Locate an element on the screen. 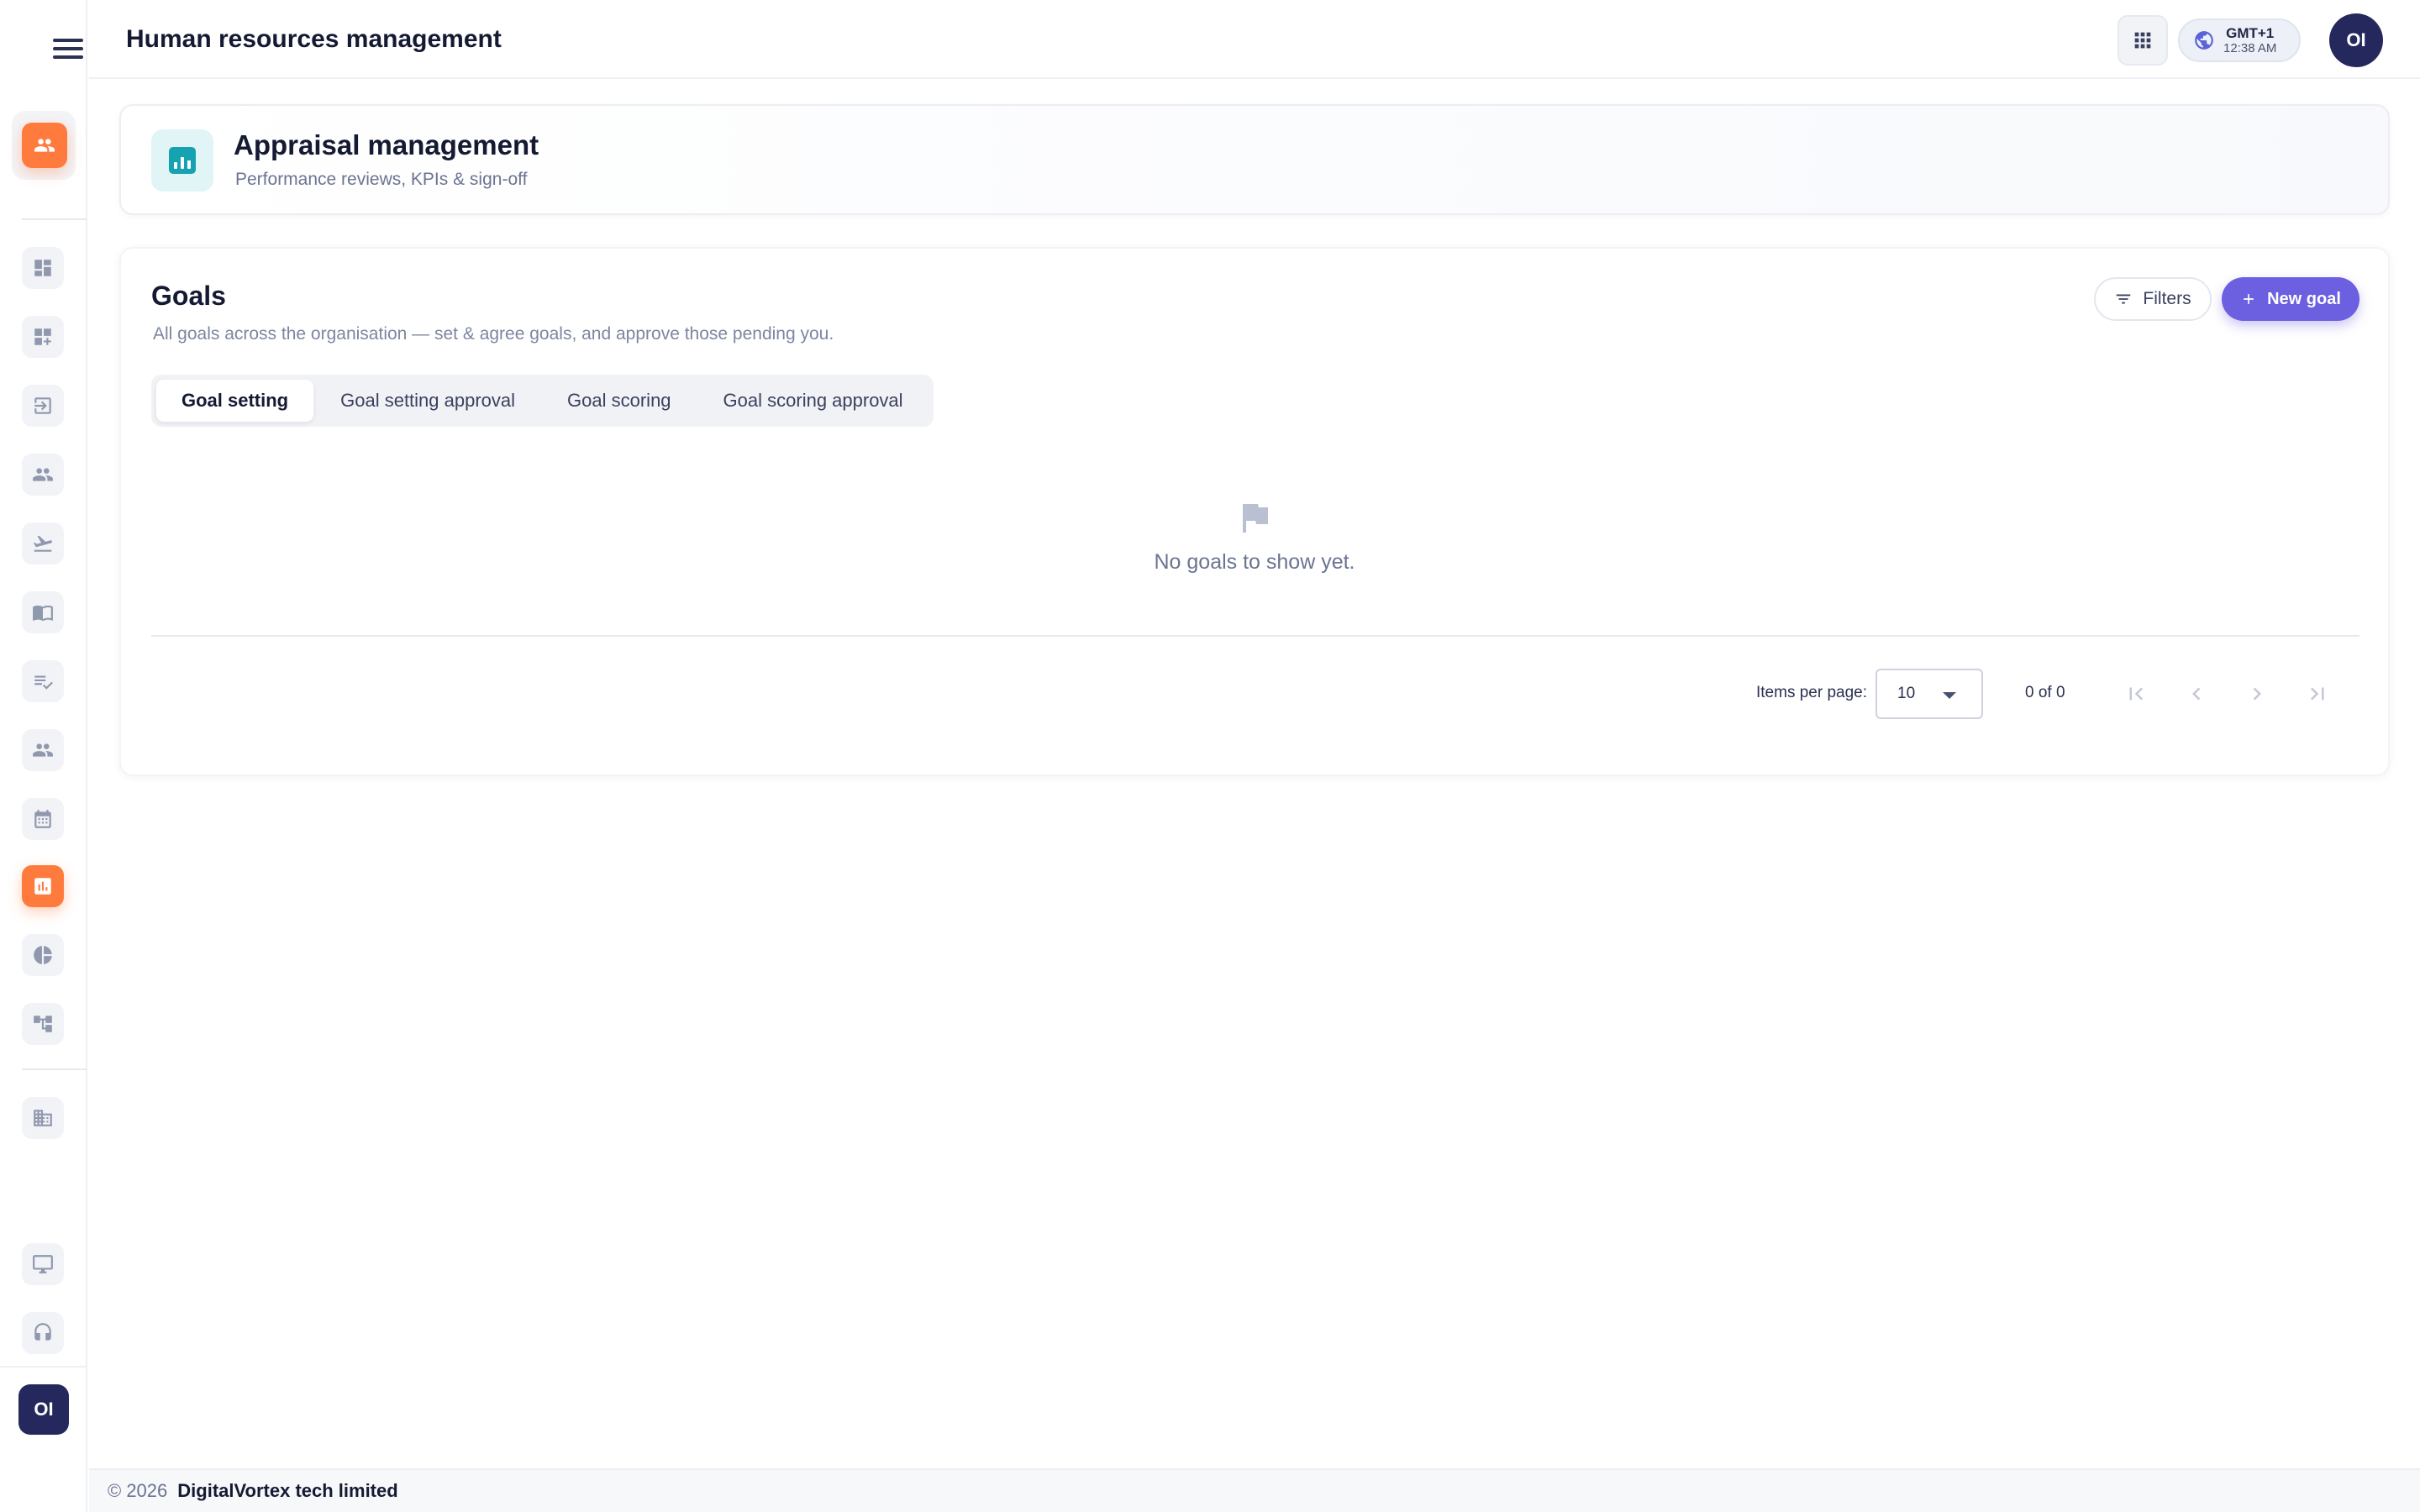 This screenshot has width=2420, height=1512. page-title: Appraisal management is located at coordinates (386, 144).